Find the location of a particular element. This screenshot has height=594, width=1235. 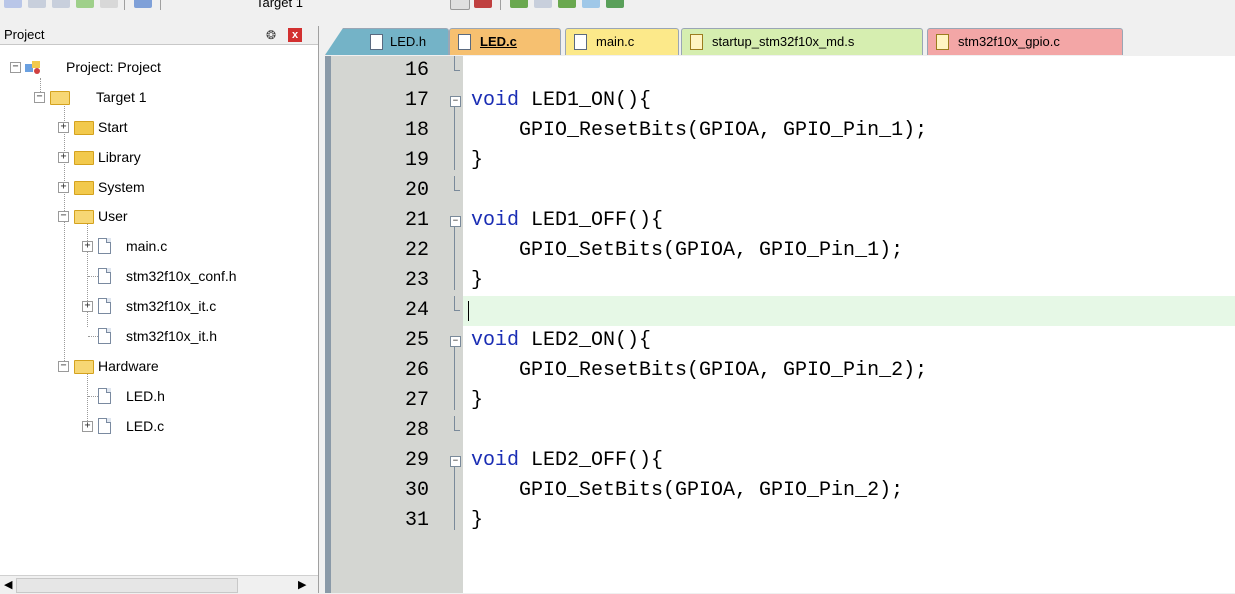

code-line: 17 void LED1_ON(){− is located at coordinates (820, 101).